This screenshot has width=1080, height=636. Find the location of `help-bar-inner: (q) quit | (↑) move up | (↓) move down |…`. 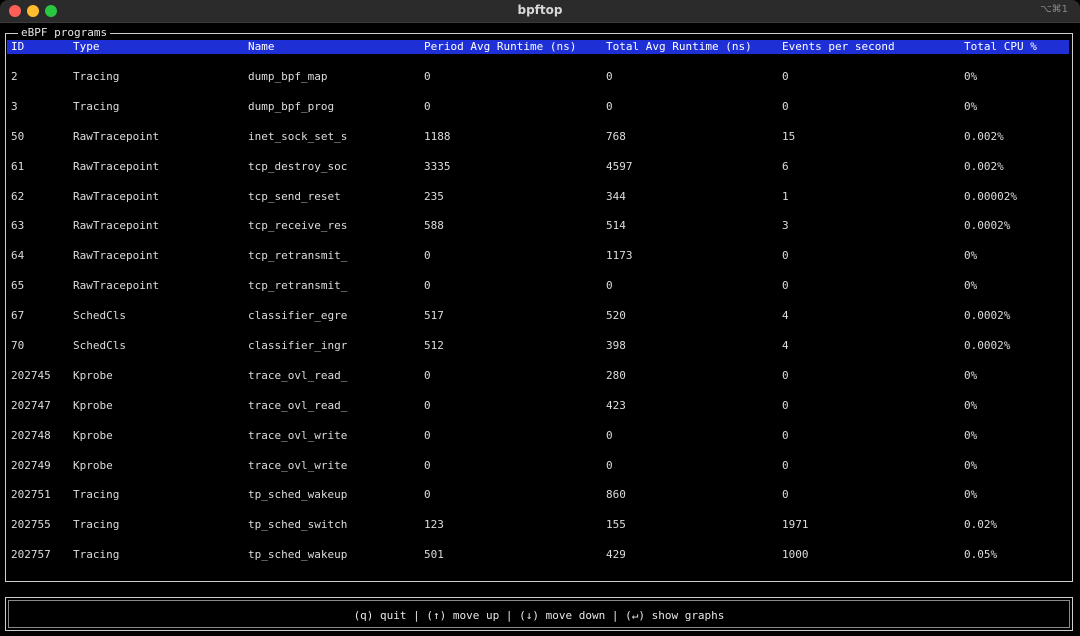

help-bar-inner: (q) quit | (↑) move up | (↓) move down |… is located at coordinates (539, 614).